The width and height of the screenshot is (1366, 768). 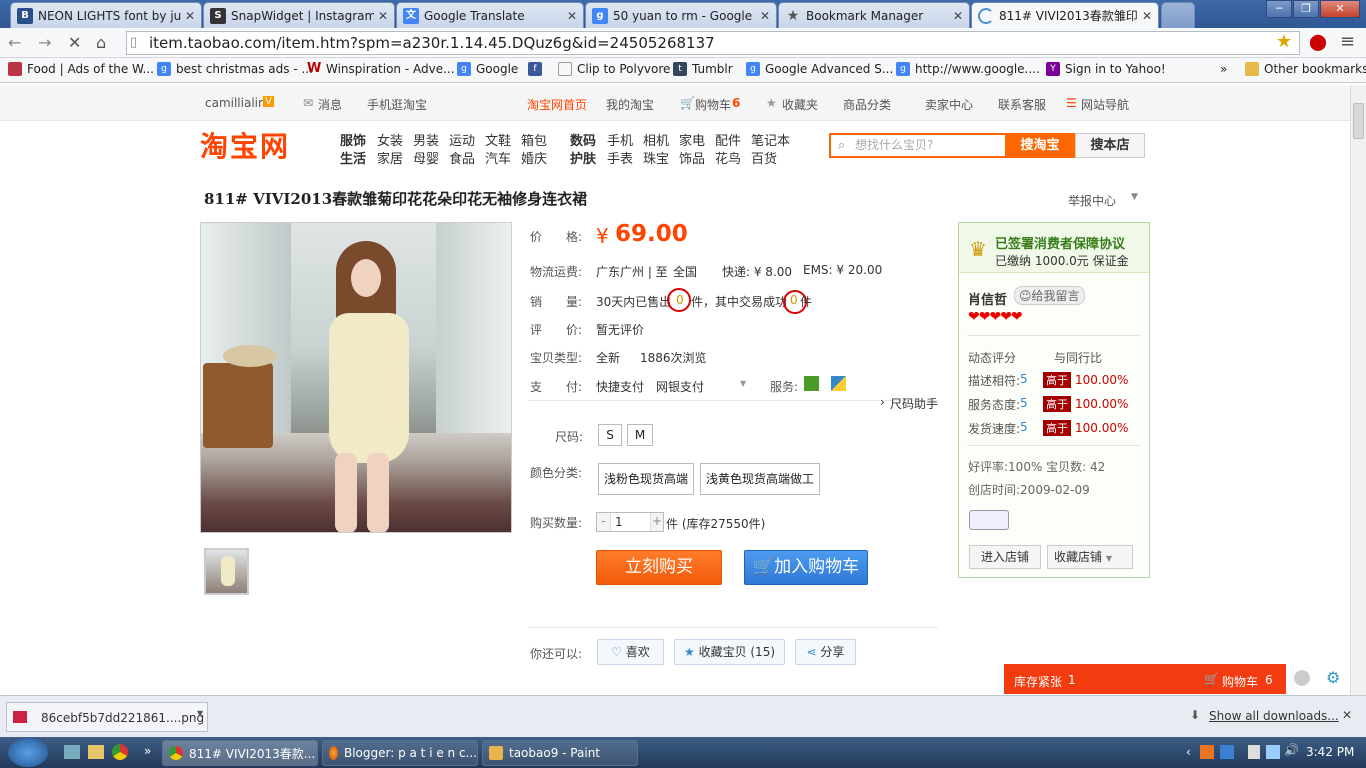 What do you see at coordinates (245, 145) in the screenshot?
I see `taobao-logo: 淘宝网` at bounding box center [245, 145].